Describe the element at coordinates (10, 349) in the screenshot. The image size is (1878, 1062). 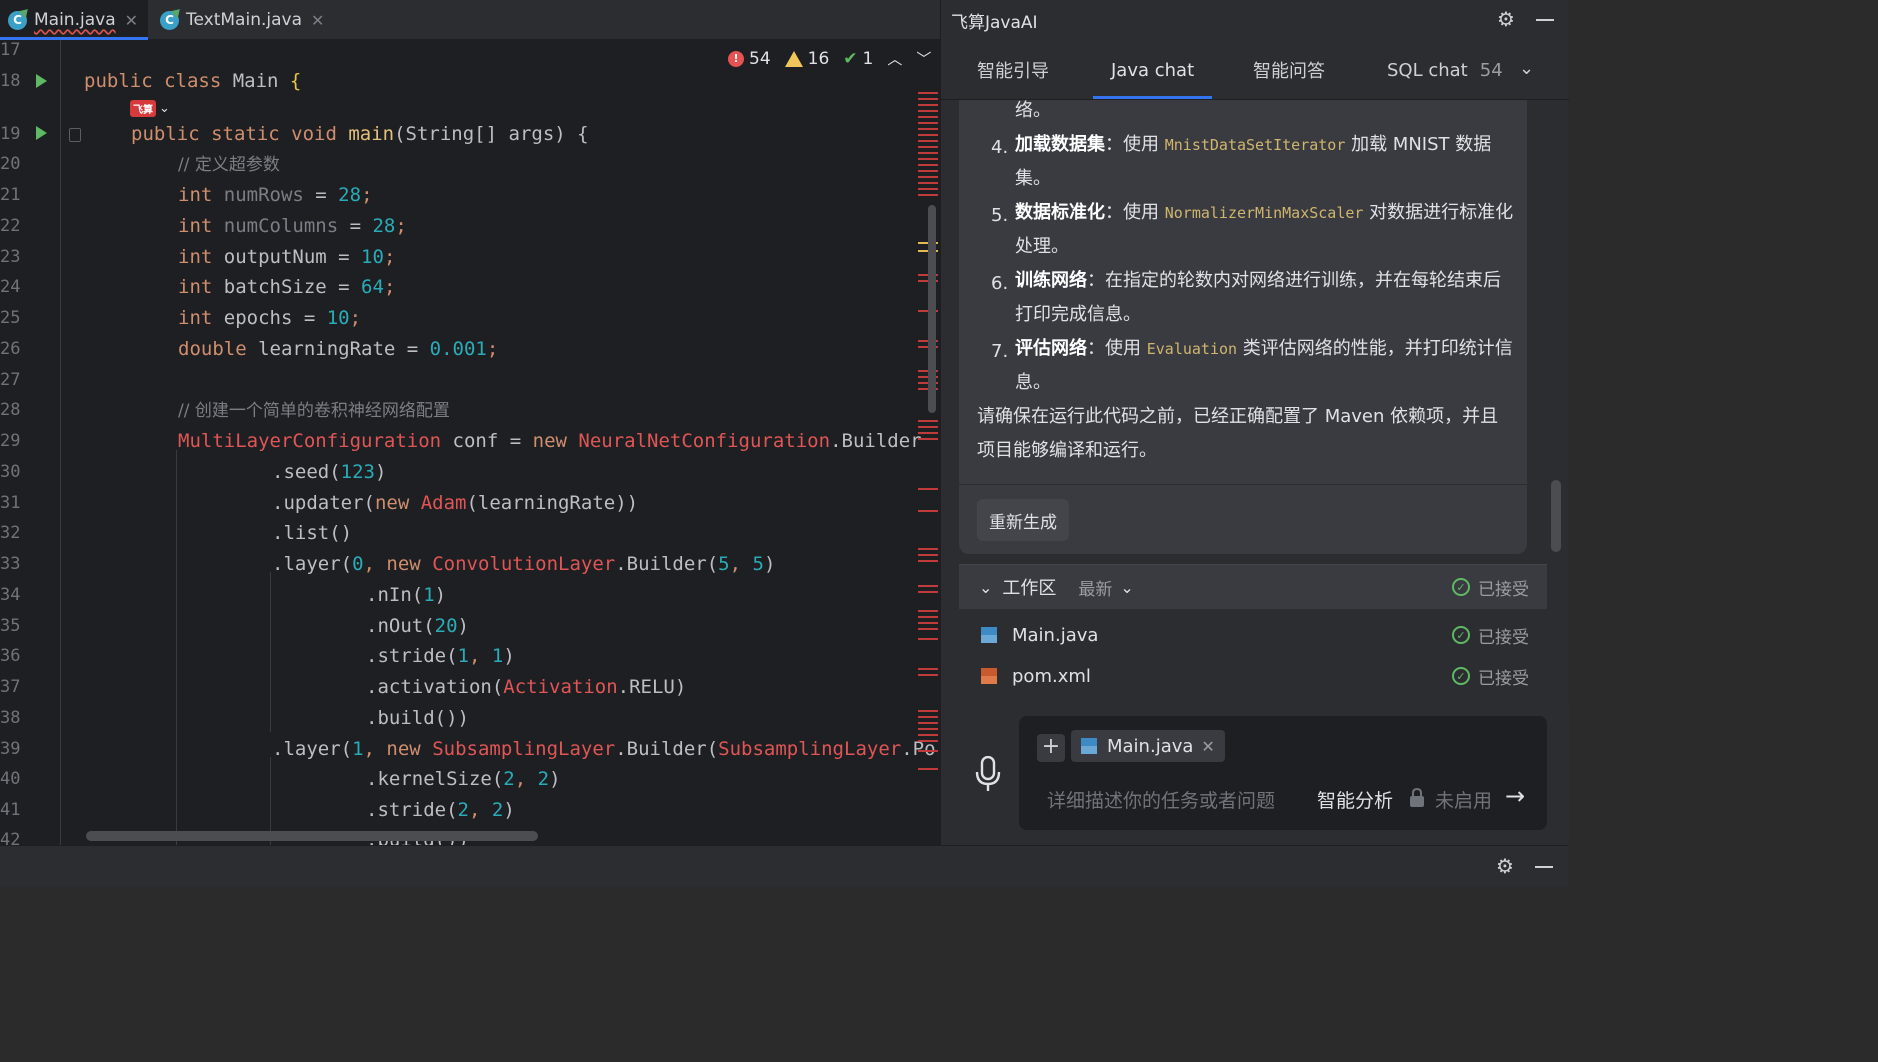
I see `line-number: 26` at that location.